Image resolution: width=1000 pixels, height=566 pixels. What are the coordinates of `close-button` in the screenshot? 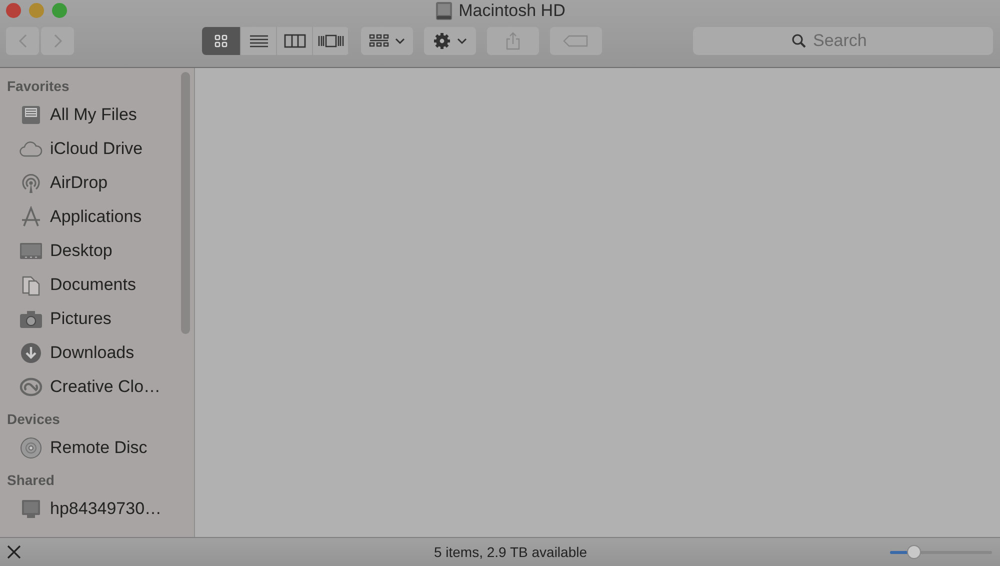 It's located at (13, 10).